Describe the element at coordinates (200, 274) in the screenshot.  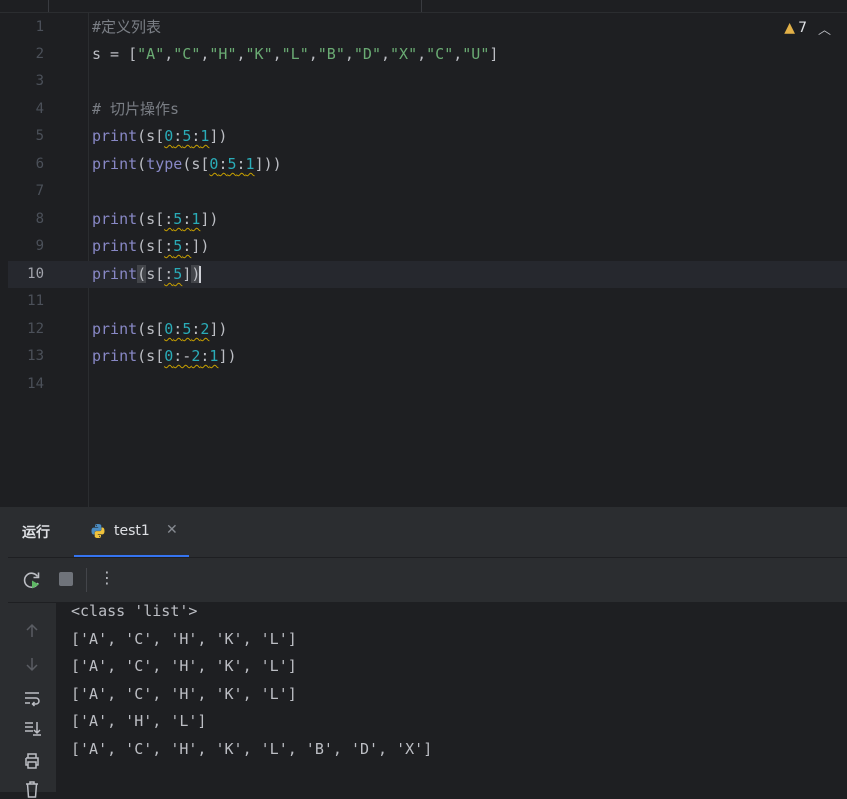
I see `text-caret` at that location.